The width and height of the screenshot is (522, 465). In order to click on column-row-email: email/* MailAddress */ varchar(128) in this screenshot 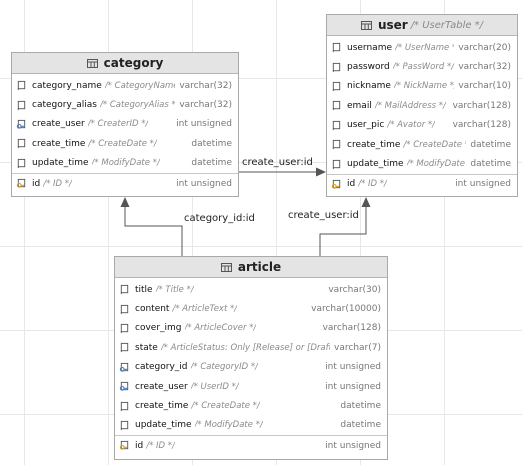, I will do `click(422, 105)`.